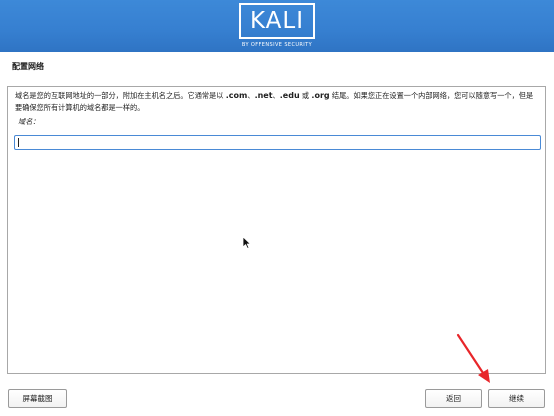 The image size is (554, 416). Describe the element at coordinates (276, 95) in the screenshot. I see `description-sep2: 、` at that location.